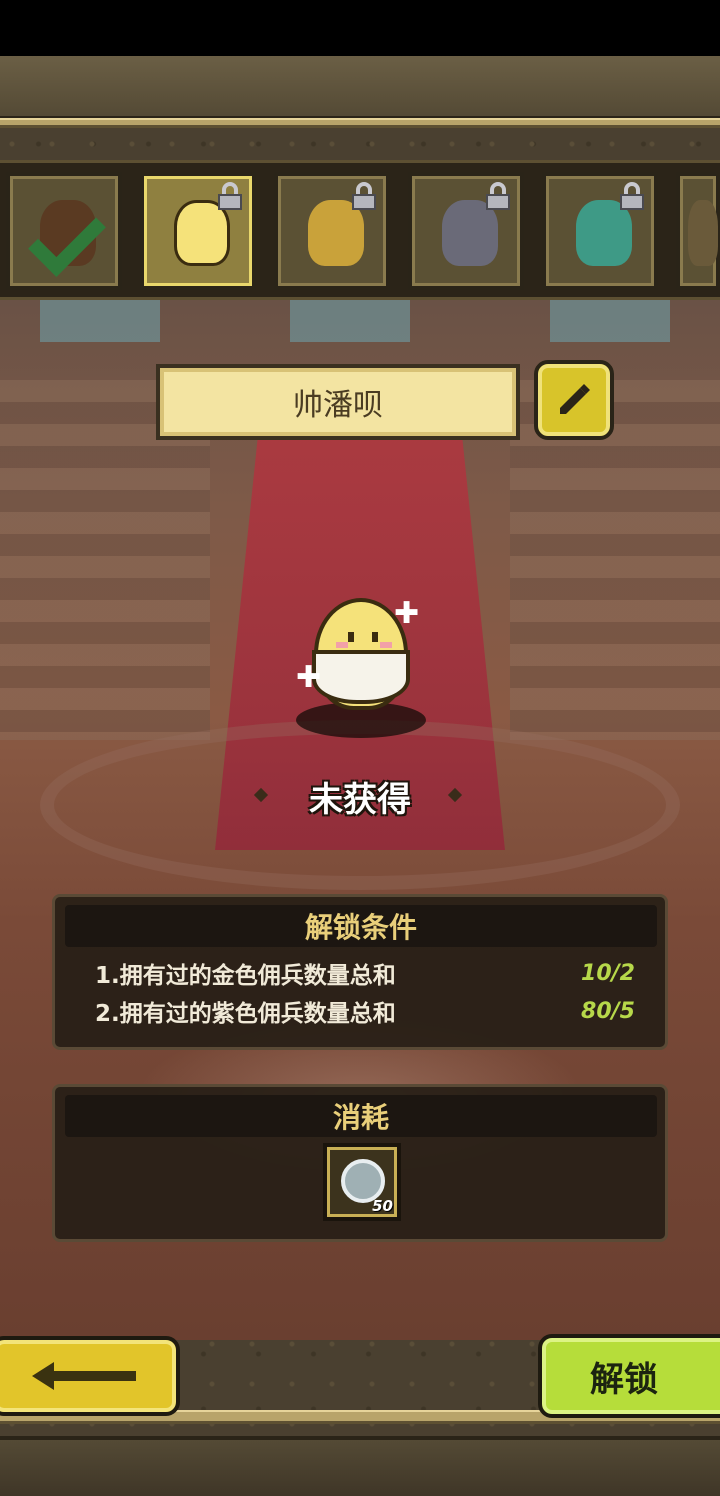 Image resolution: width=720 pixels, height=1496 pixels. I want to click on edit-name-button, so click(574, 400).